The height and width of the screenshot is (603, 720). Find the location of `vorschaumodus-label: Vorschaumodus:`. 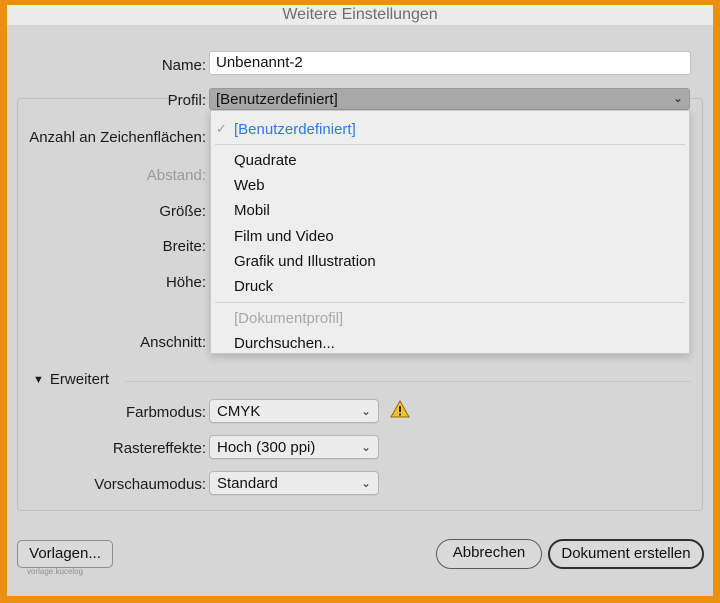

vorschaumodus-label: Vorschaumodus: is located at coordinates (150, 484).